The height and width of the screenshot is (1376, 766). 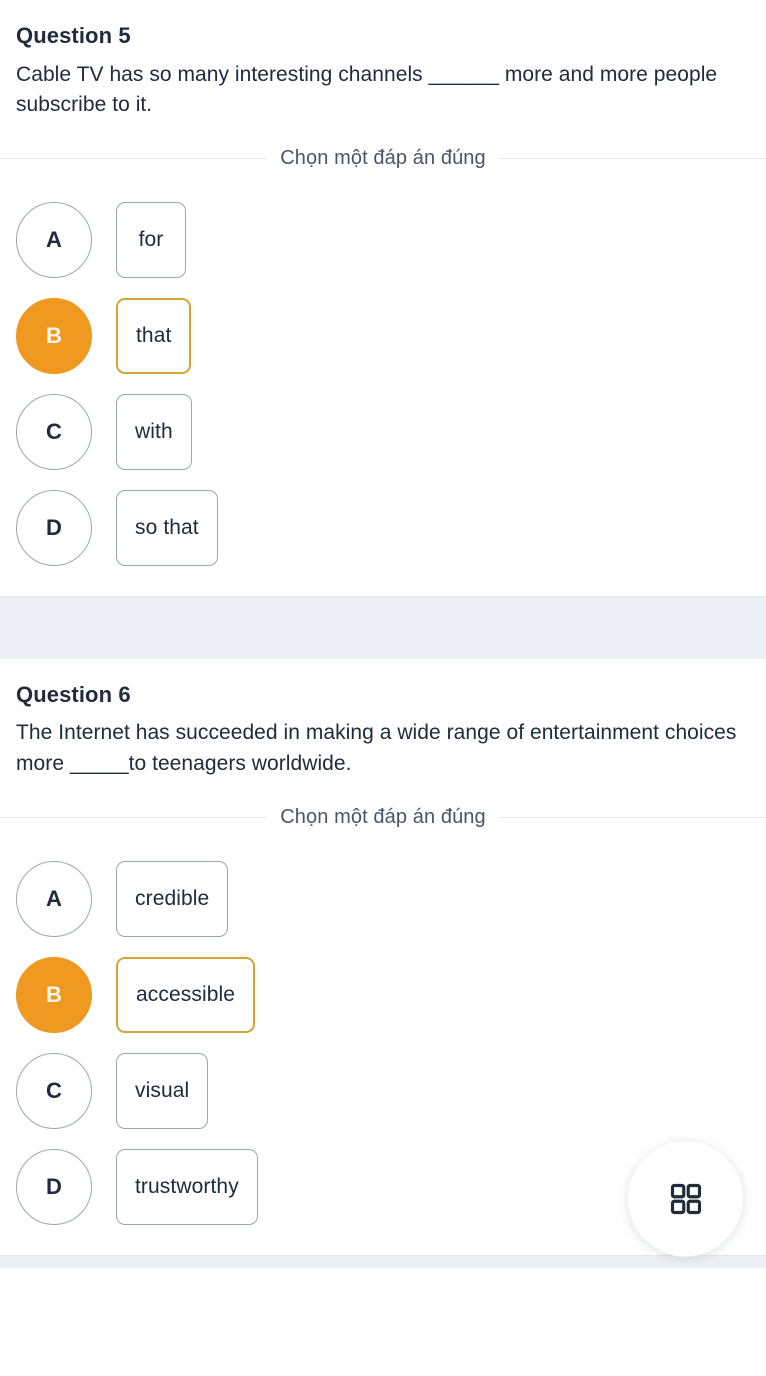 What do you see at coordinates (383, 995) in the screenshot?
I see `option-row-6-b: B accessible` at bounding box center [383, 995].